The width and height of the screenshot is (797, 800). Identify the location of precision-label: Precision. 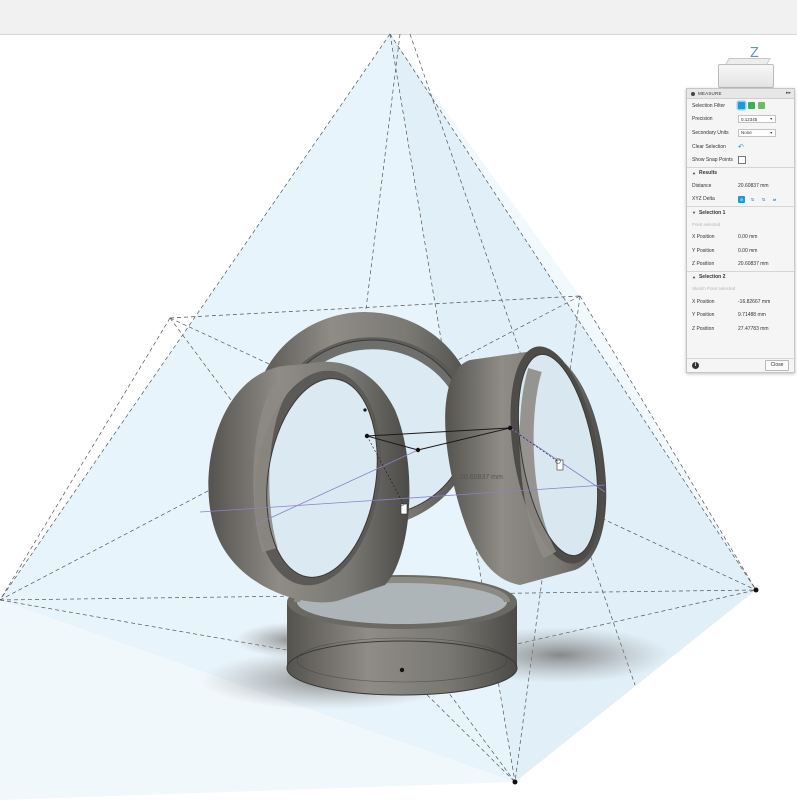
(702, 119).